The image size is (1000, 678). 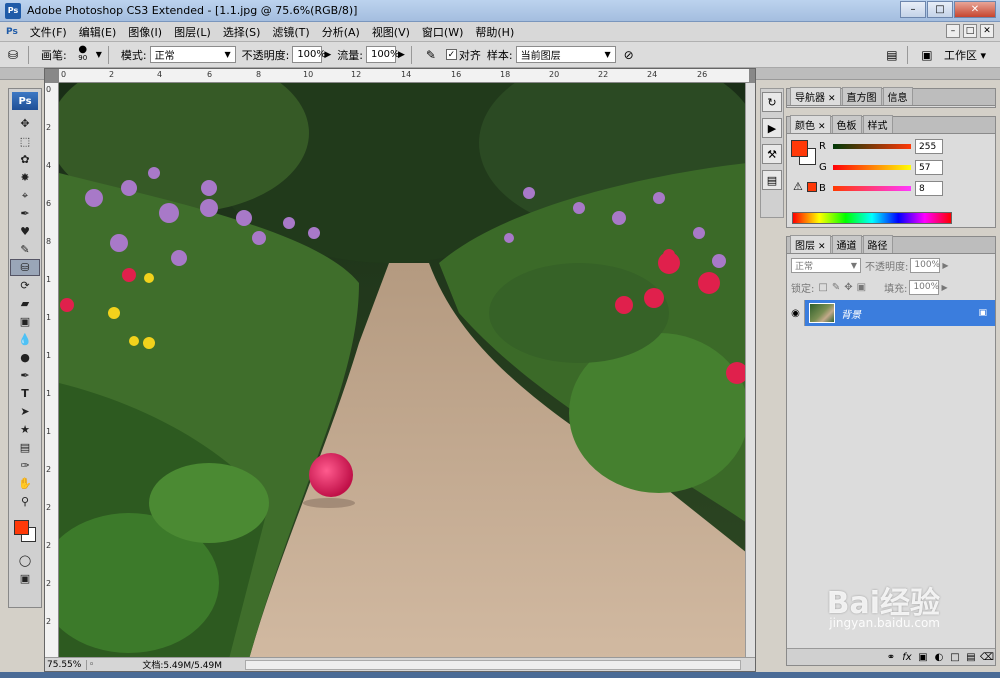 I want to click on horizontal-scrollbar, so click(x=493, y=665).